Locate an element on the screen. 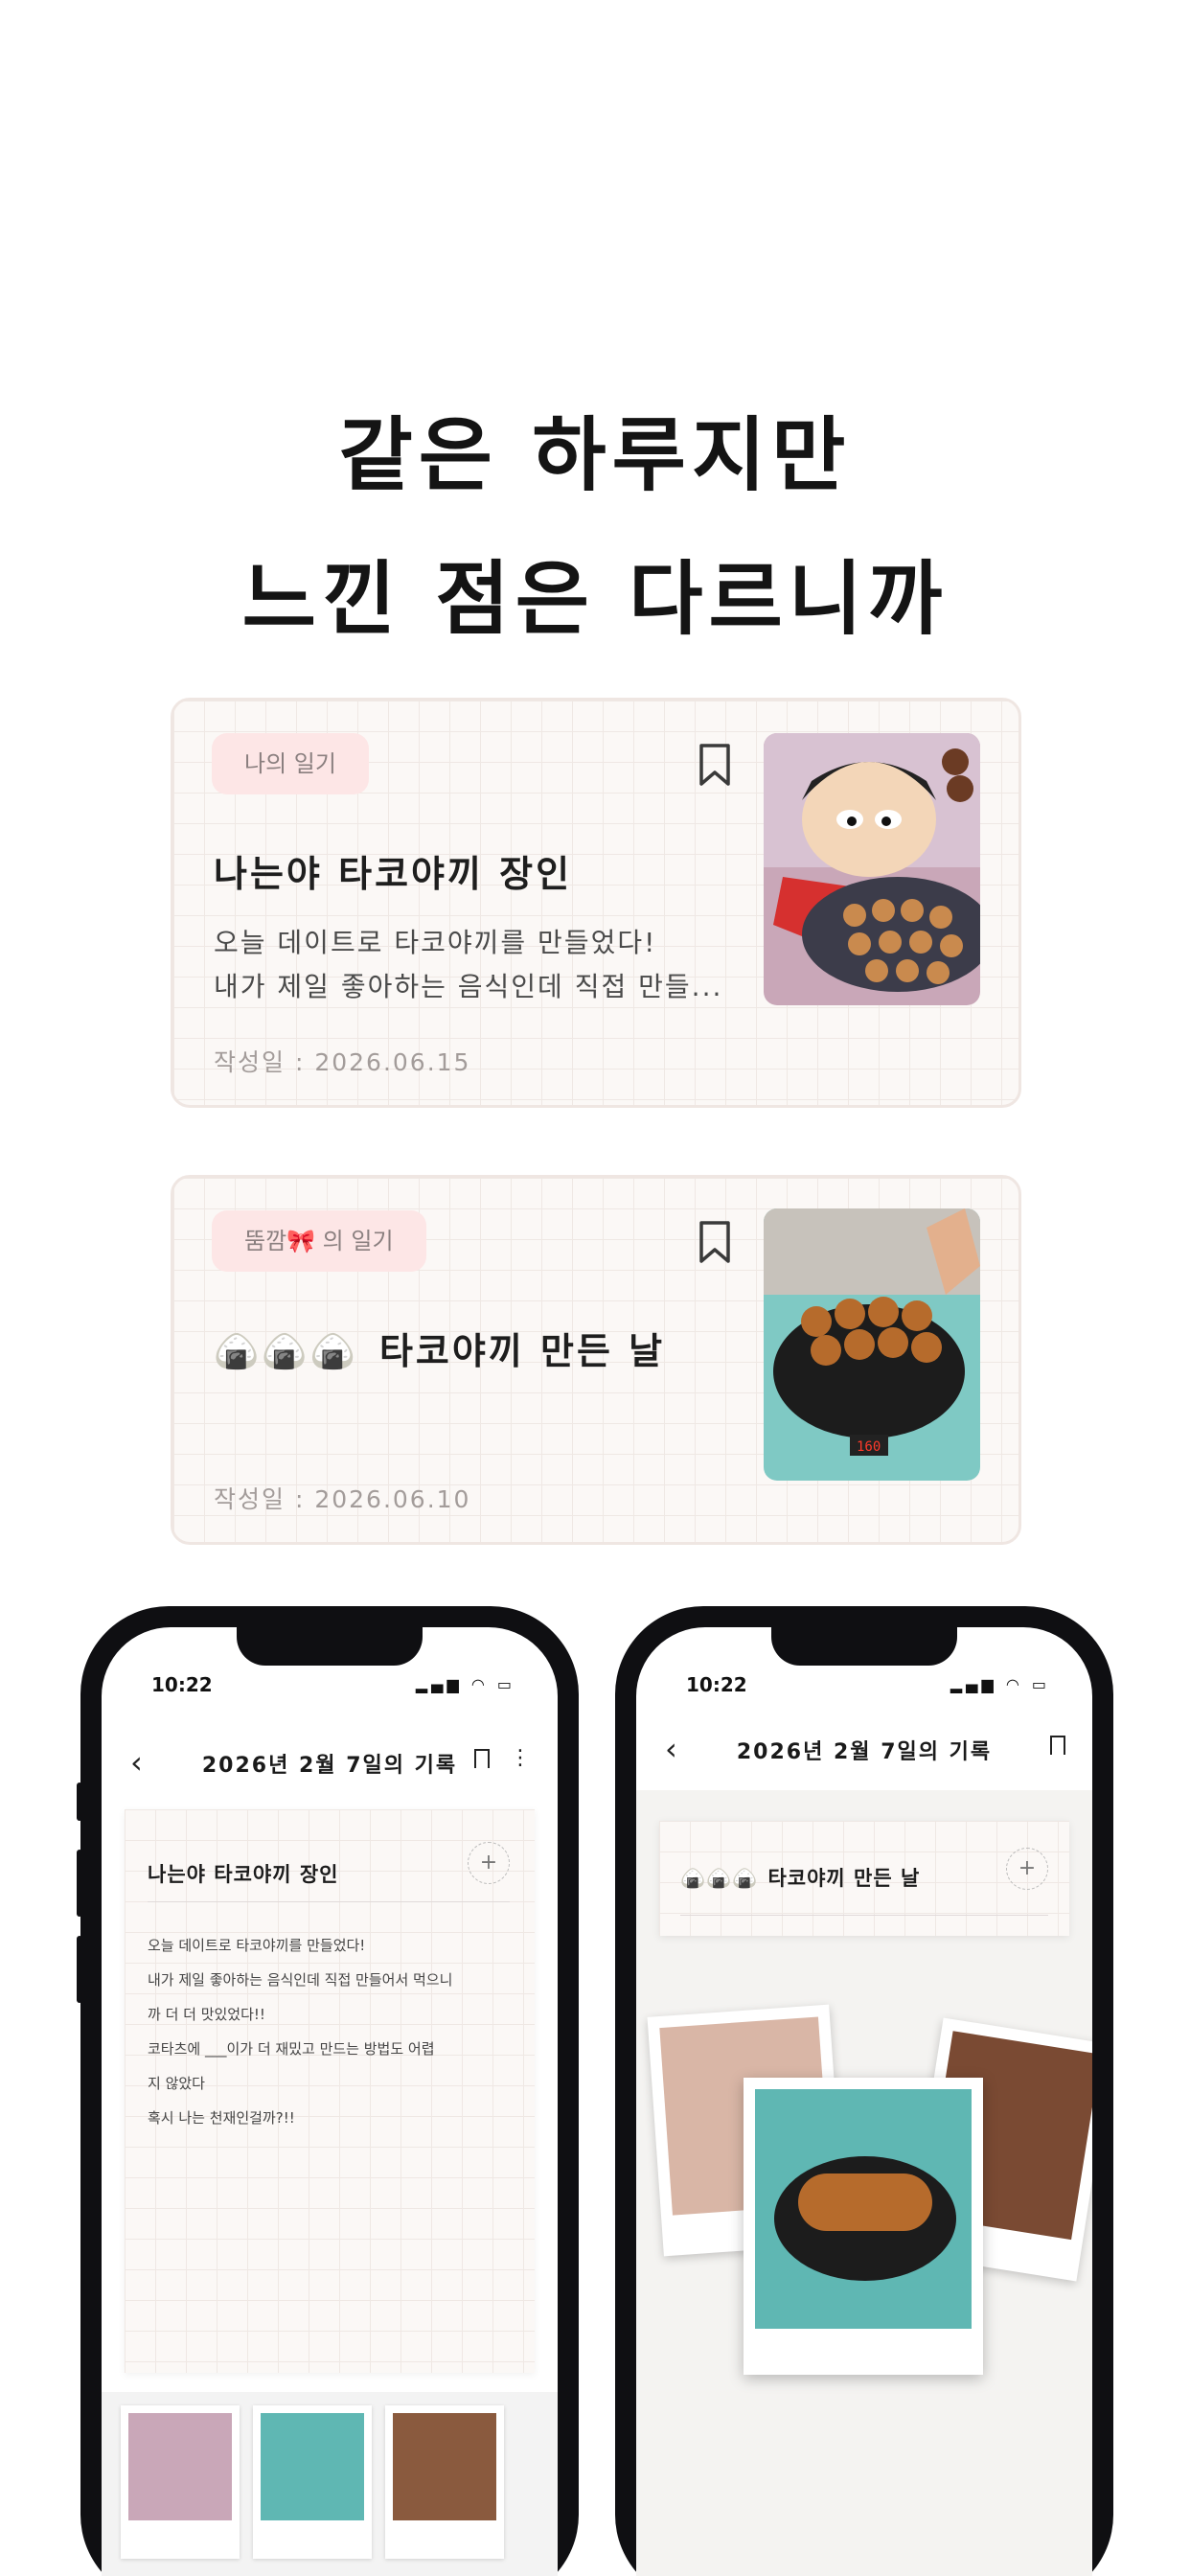 This screenshot has width=1190, height=2576. more-icon: ⋮ is located at coordinates (521, 1758).